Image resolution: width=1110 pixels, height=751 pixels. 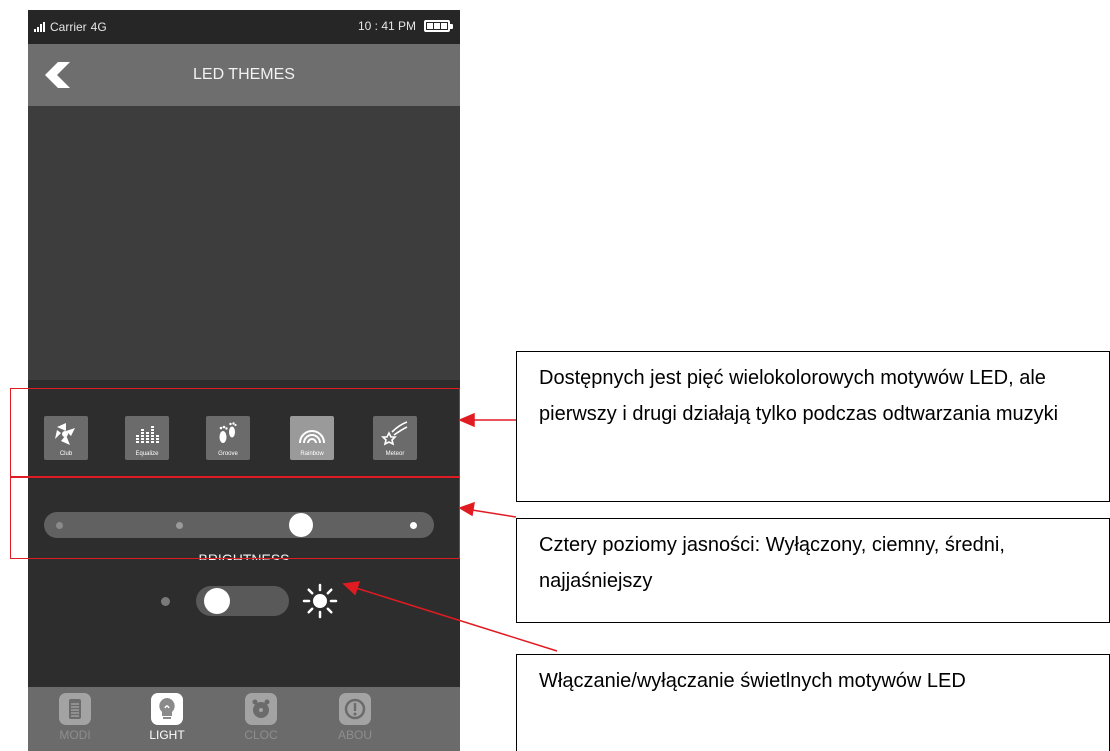 I want to click on page-title: LED THEMES, so click(x=244, y=74).